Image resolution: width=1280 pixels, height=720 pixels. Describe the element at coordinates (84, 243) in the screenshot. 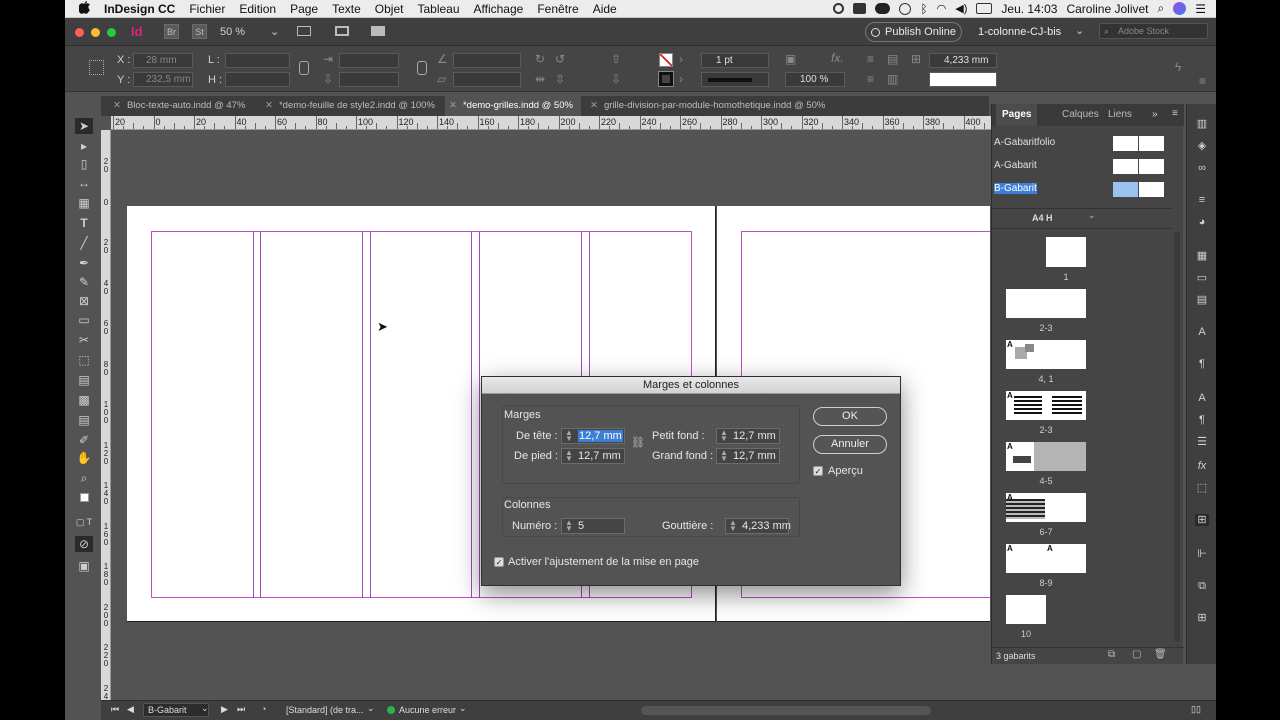

I see `line-tool-icon: ╱` at that location.